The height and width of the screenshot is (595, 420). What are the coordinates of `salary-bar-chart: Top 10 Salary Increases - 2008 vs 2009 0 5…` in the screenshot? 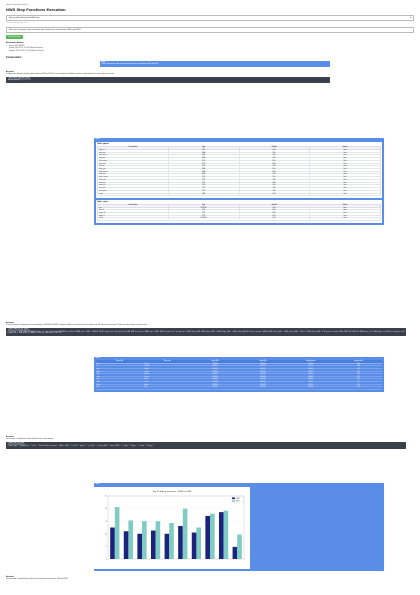 It's located at (175, 525).